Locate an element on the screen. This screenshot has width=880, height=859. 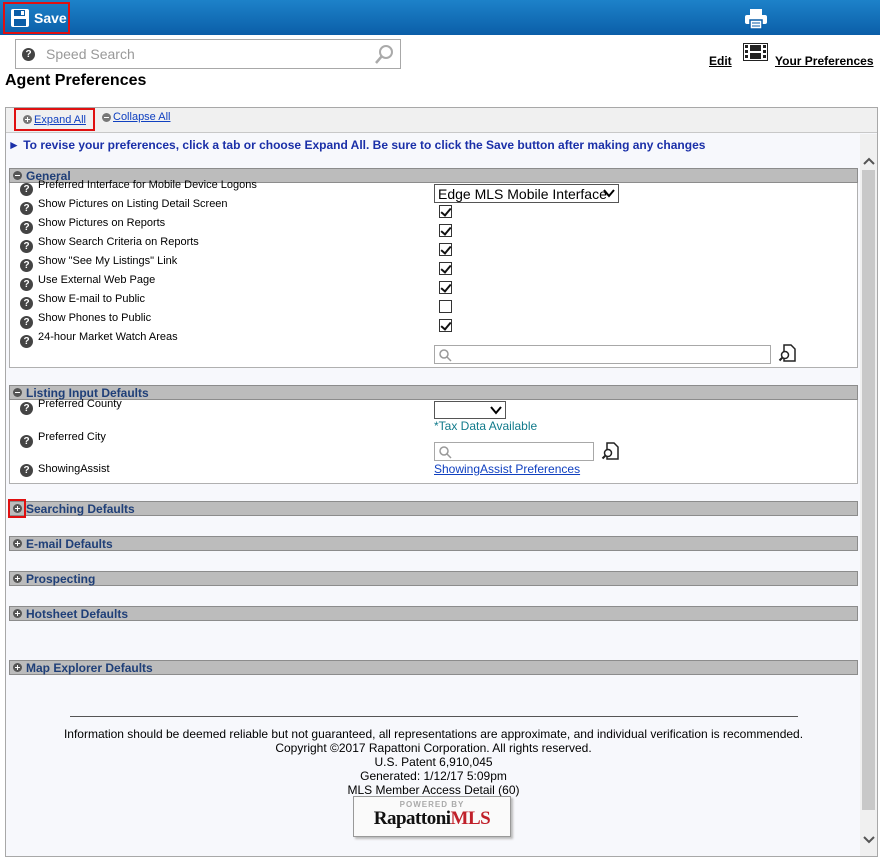
section-header-prospecting: Prospecting is located at coordinates (433, 578).